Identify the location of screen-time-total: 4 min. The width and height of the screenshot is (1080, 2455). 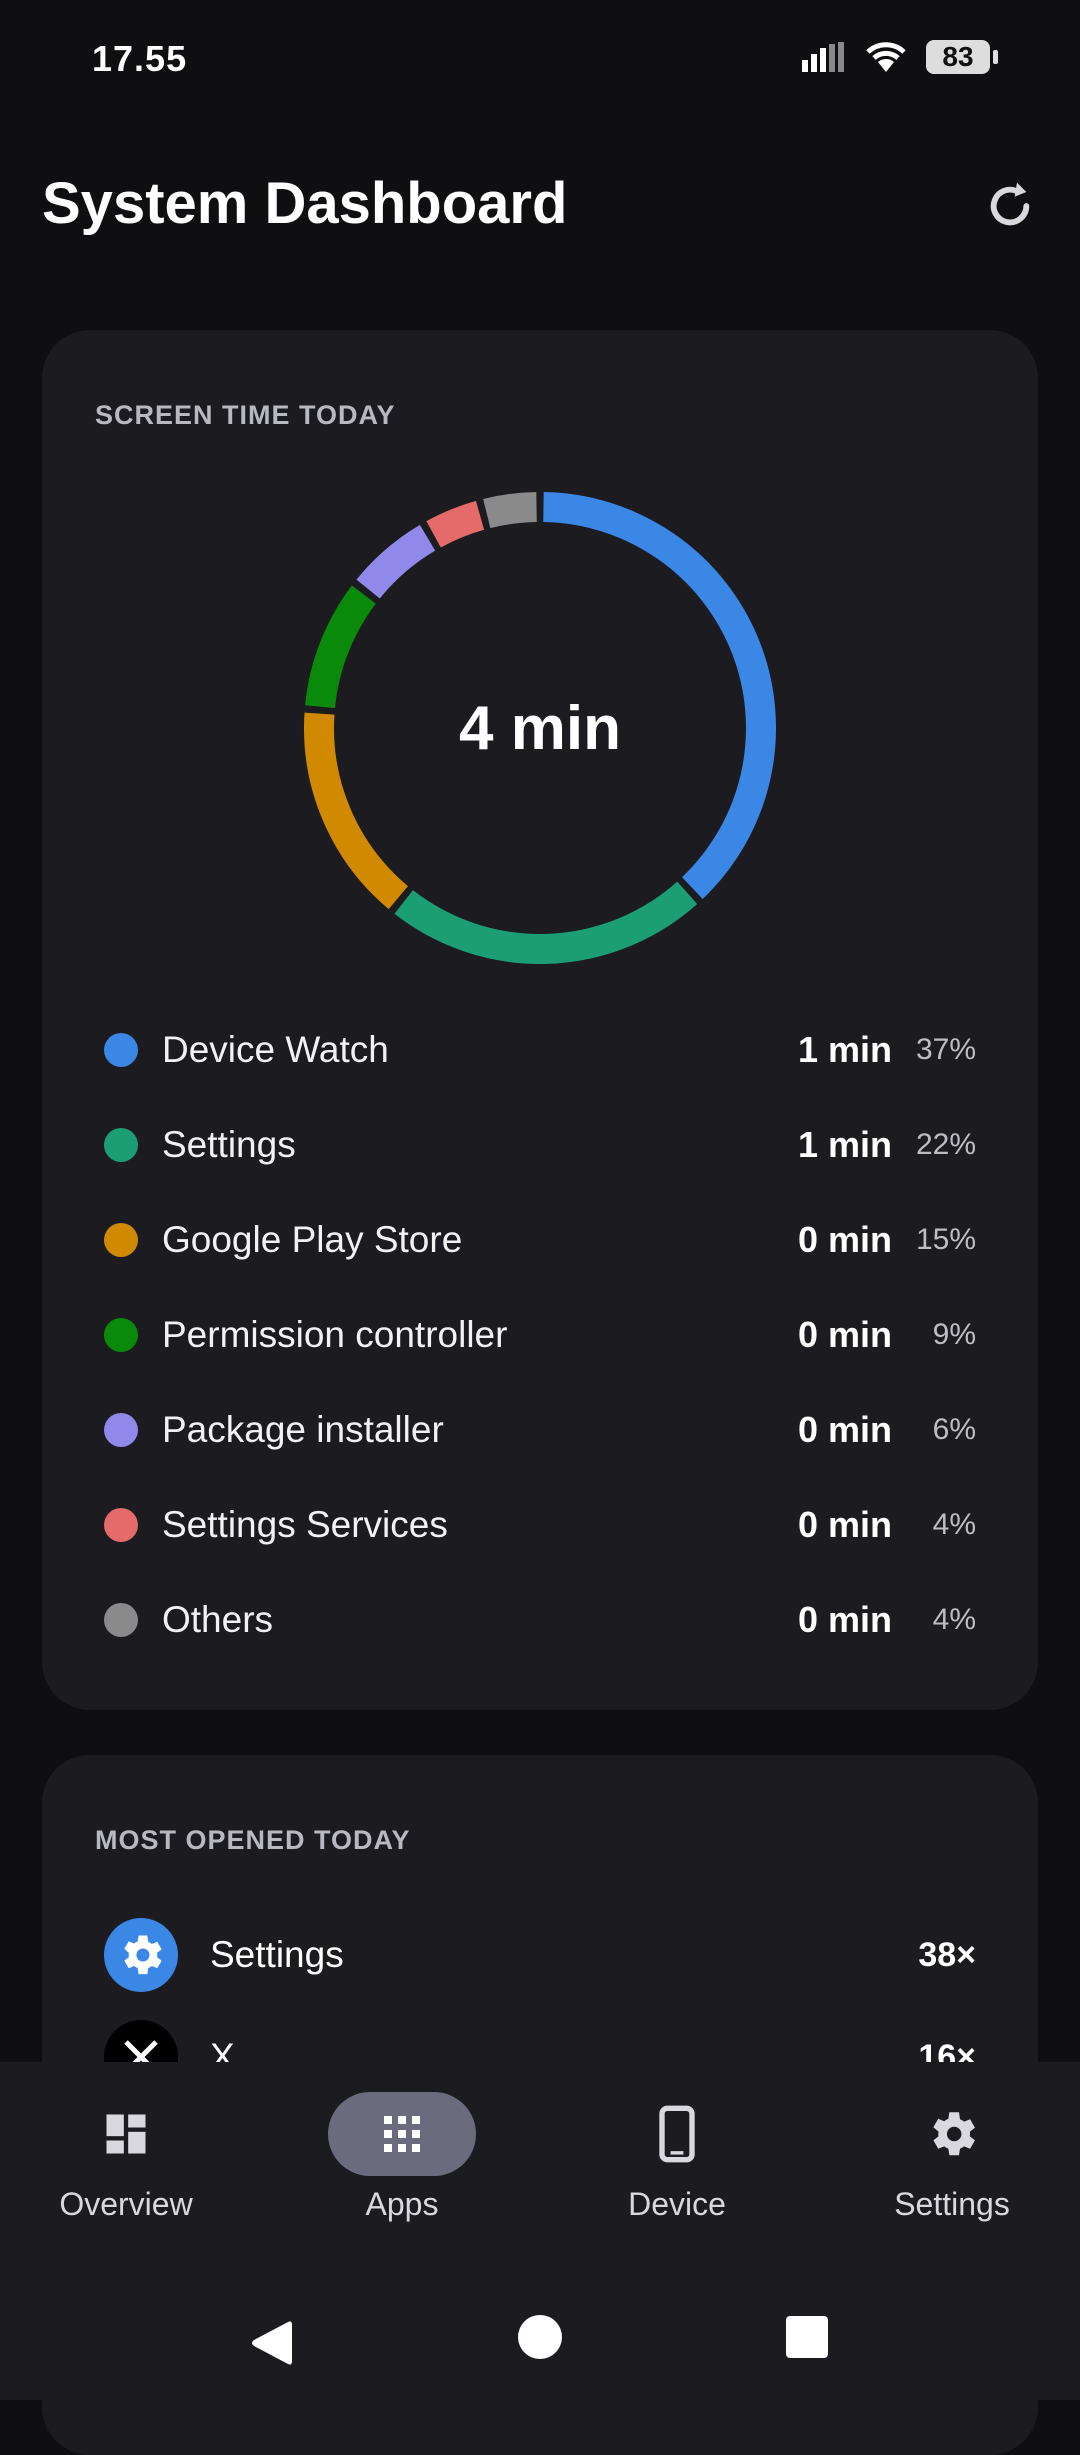
(540, 728).